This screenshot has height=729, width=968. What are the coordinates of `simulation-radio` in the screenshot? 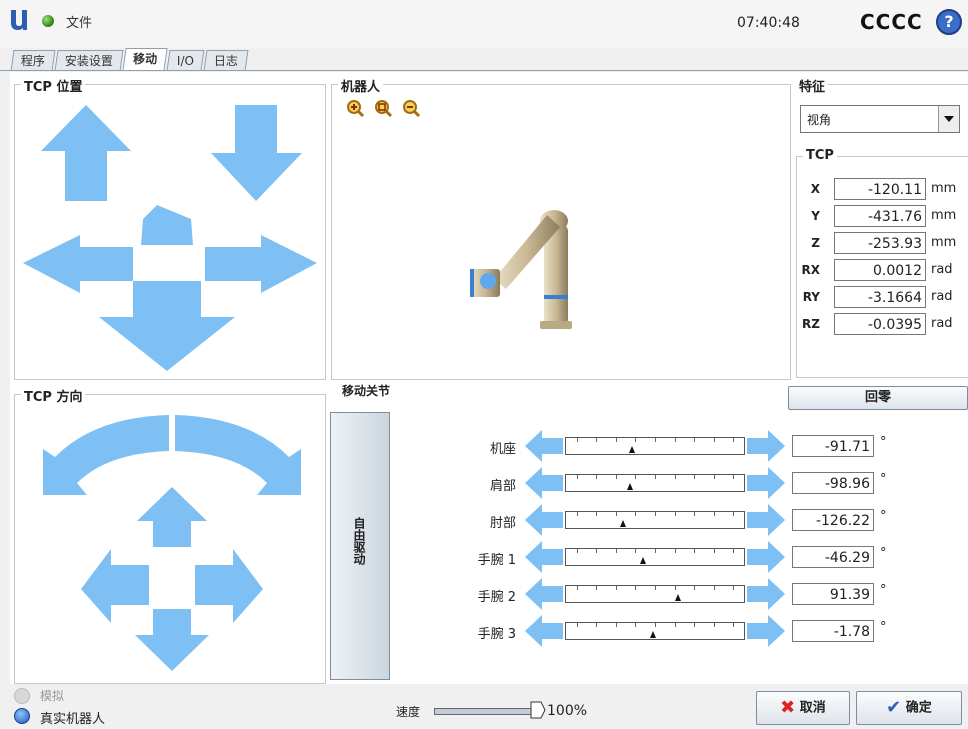 It's located at (22, 696).